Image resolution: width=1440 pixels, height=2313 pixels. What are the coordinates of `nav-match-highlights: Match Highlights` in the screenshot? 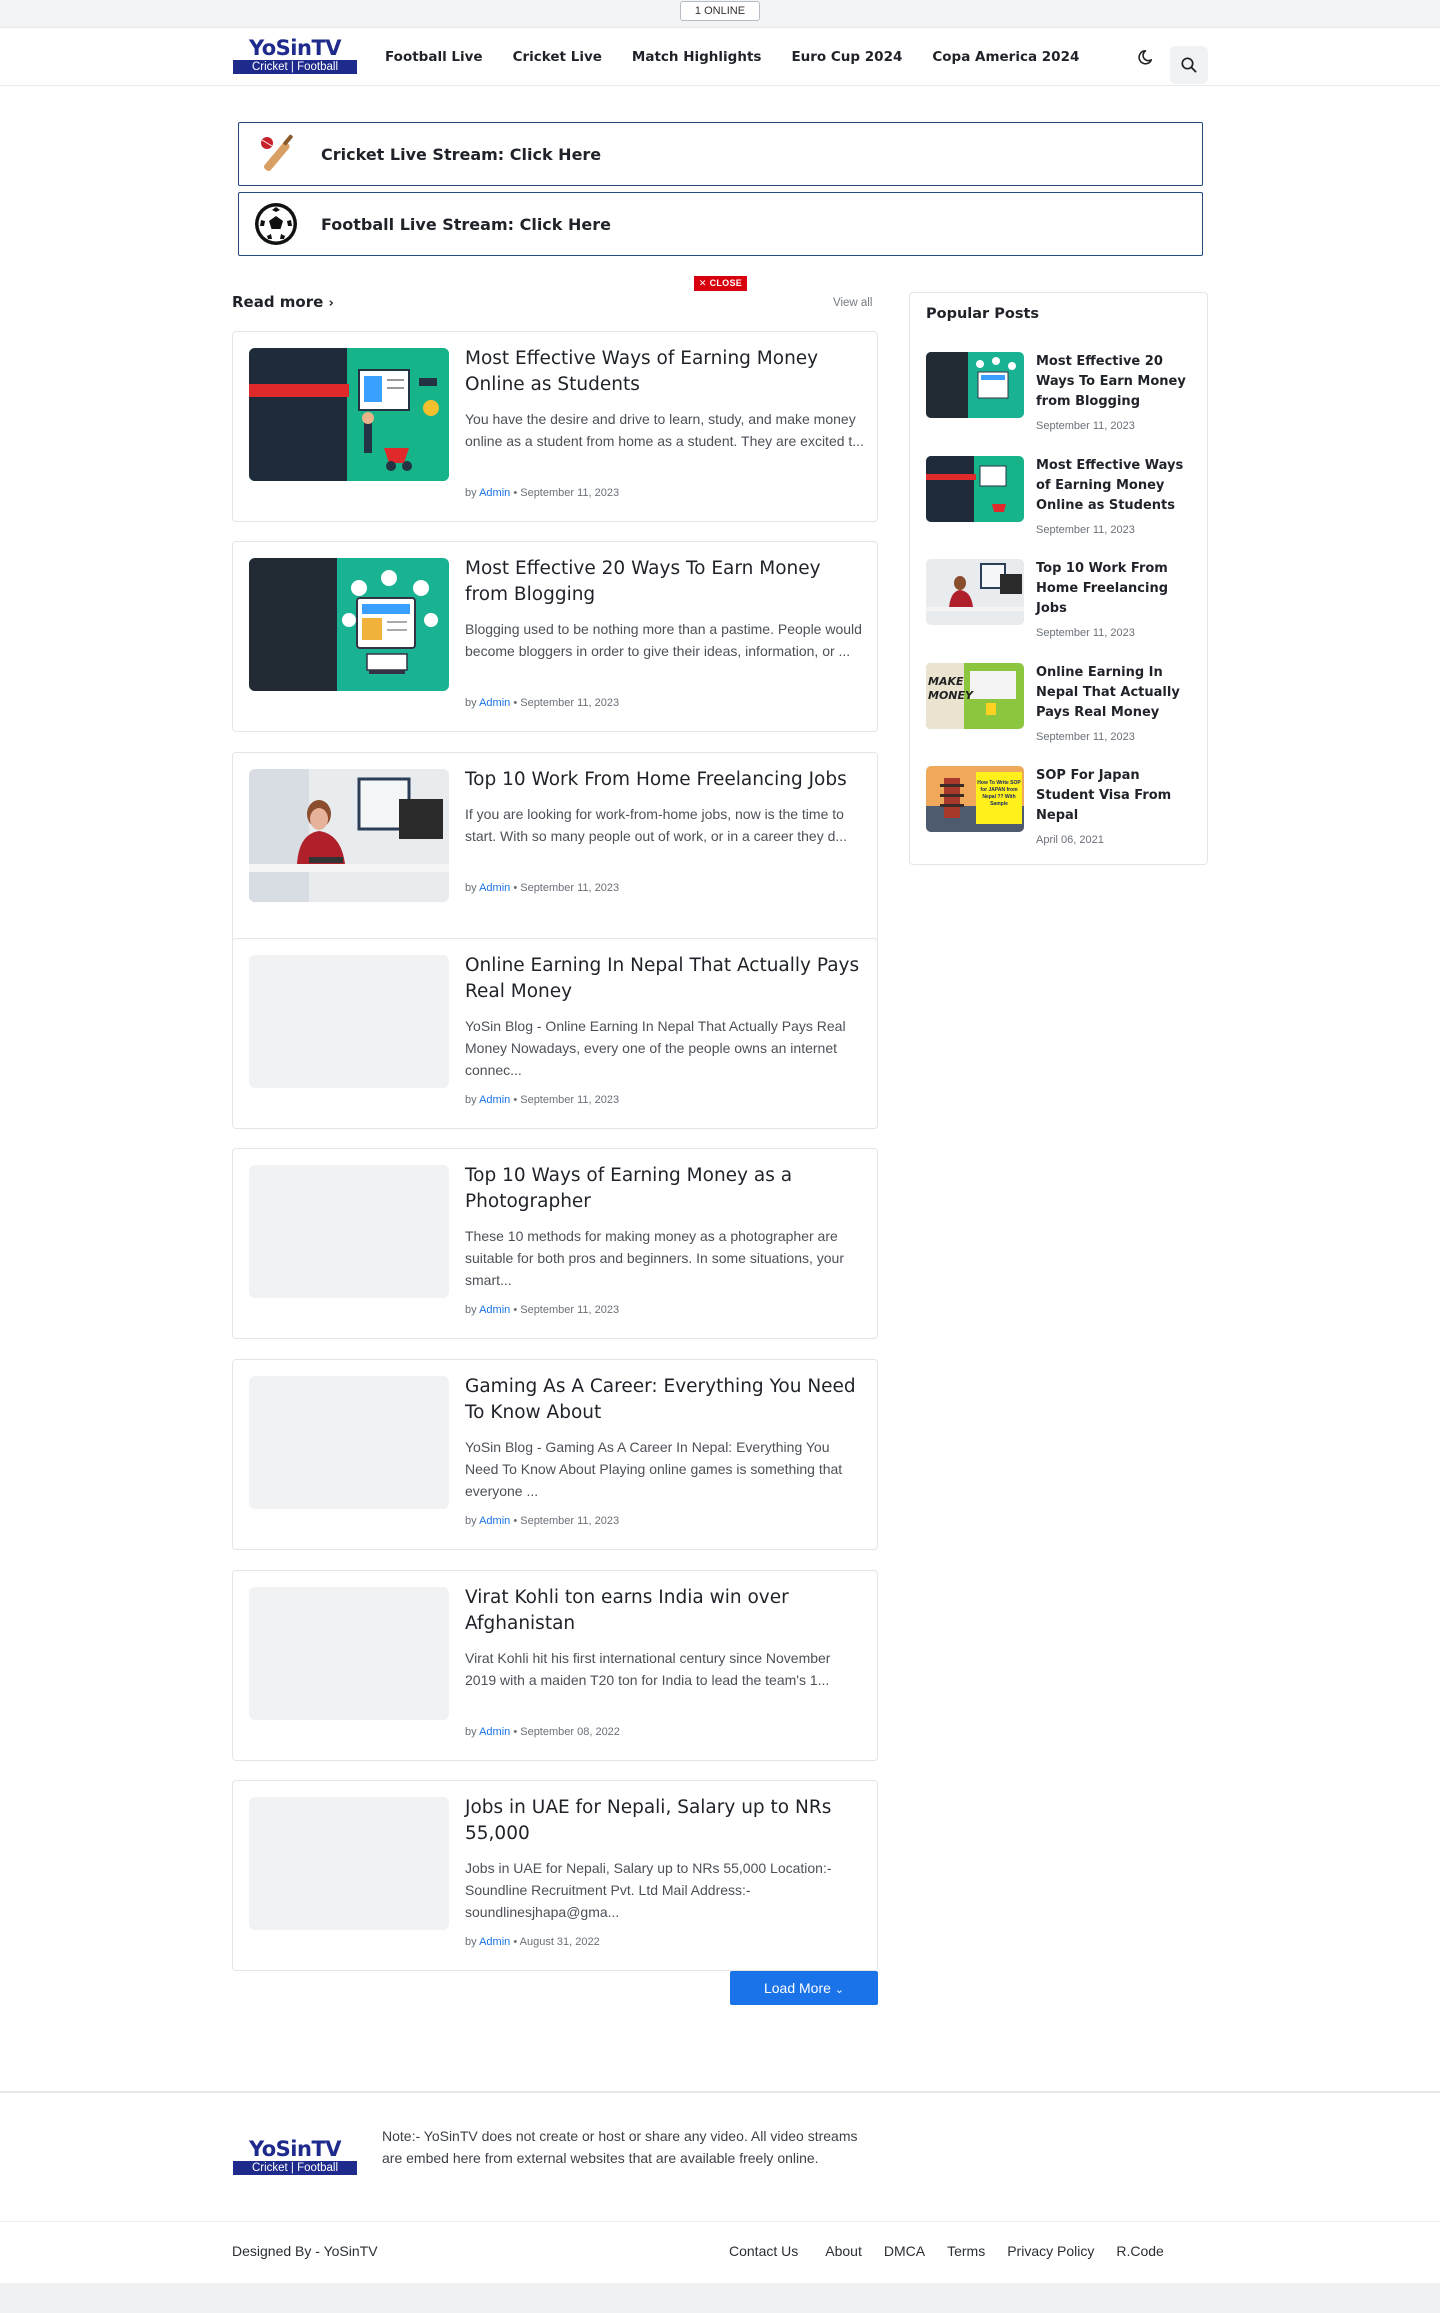 It's located at (697, 57).